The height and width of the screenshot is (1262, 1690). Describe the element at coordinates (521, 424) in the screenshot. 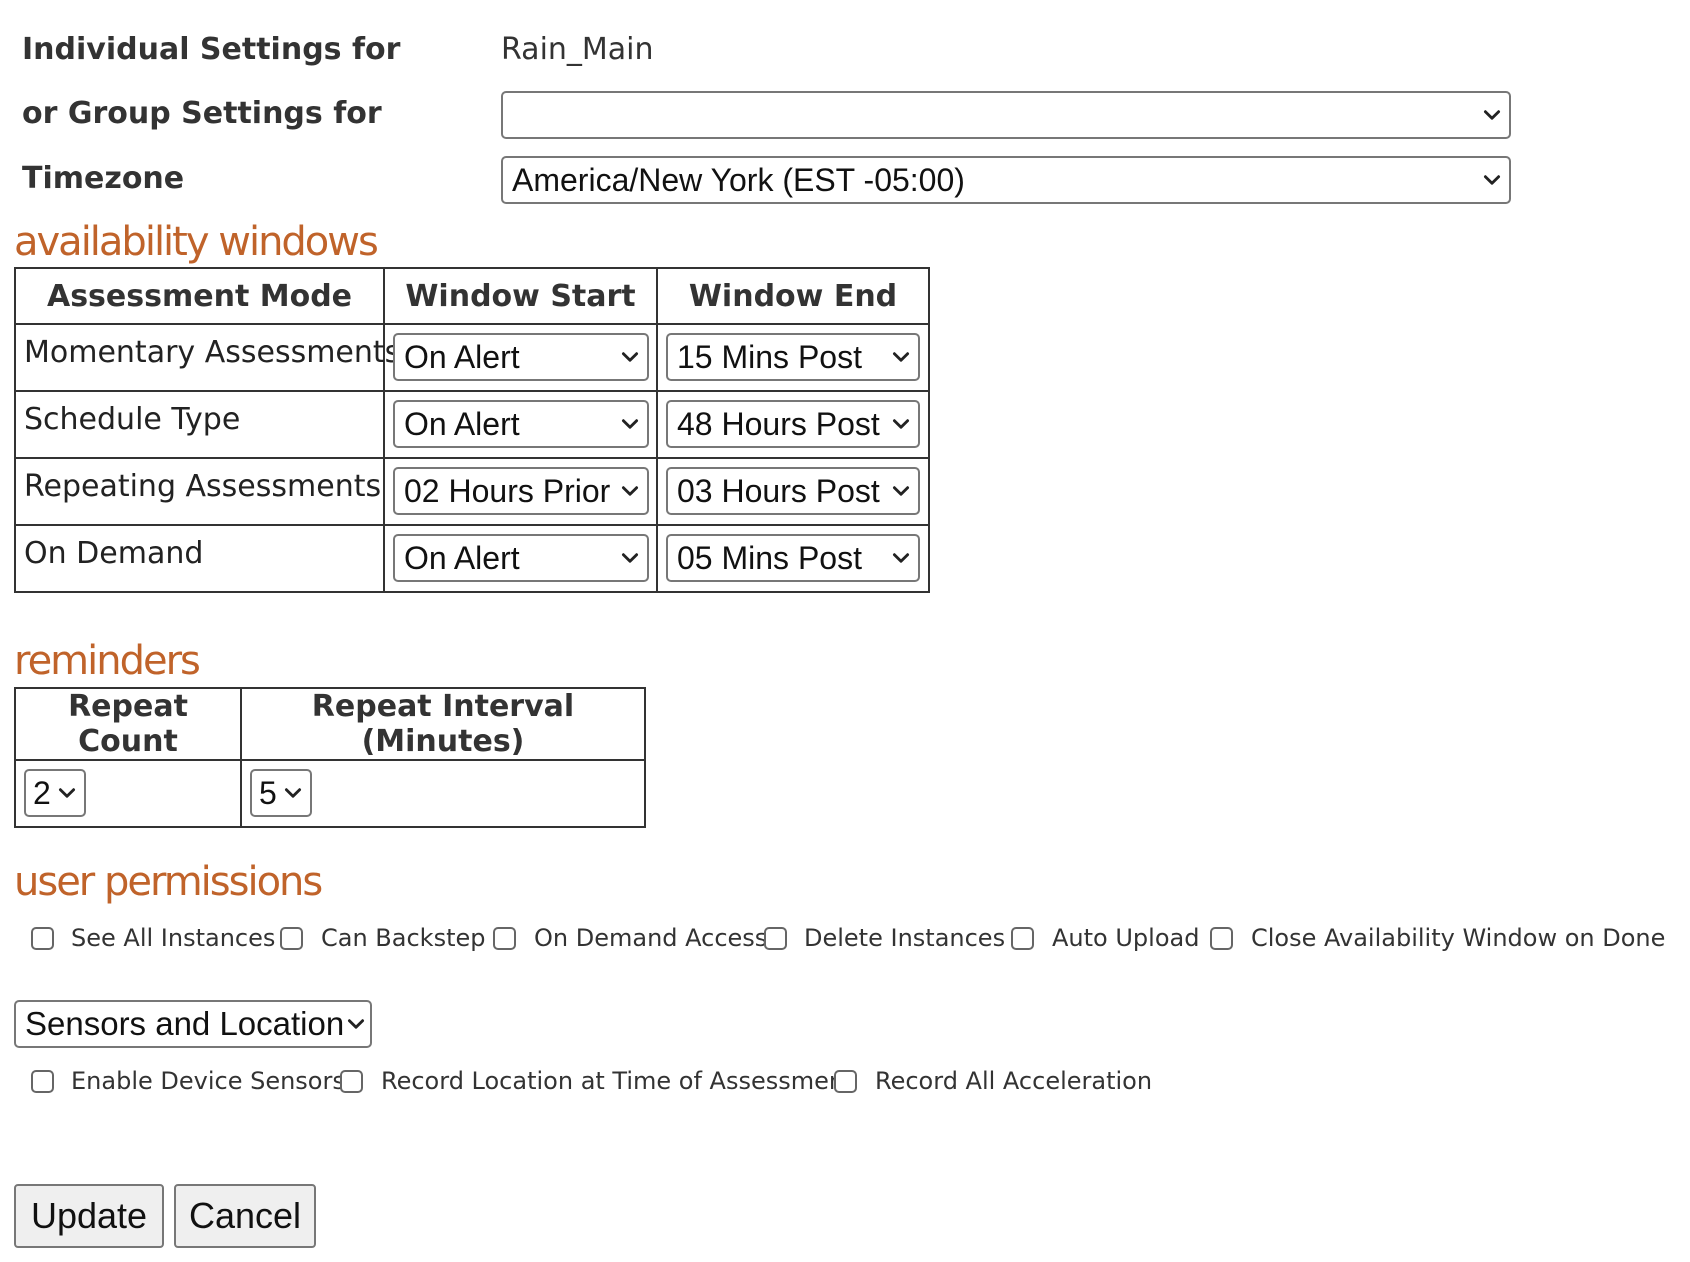

I see `schedule-start-select: On Alert` at that location.